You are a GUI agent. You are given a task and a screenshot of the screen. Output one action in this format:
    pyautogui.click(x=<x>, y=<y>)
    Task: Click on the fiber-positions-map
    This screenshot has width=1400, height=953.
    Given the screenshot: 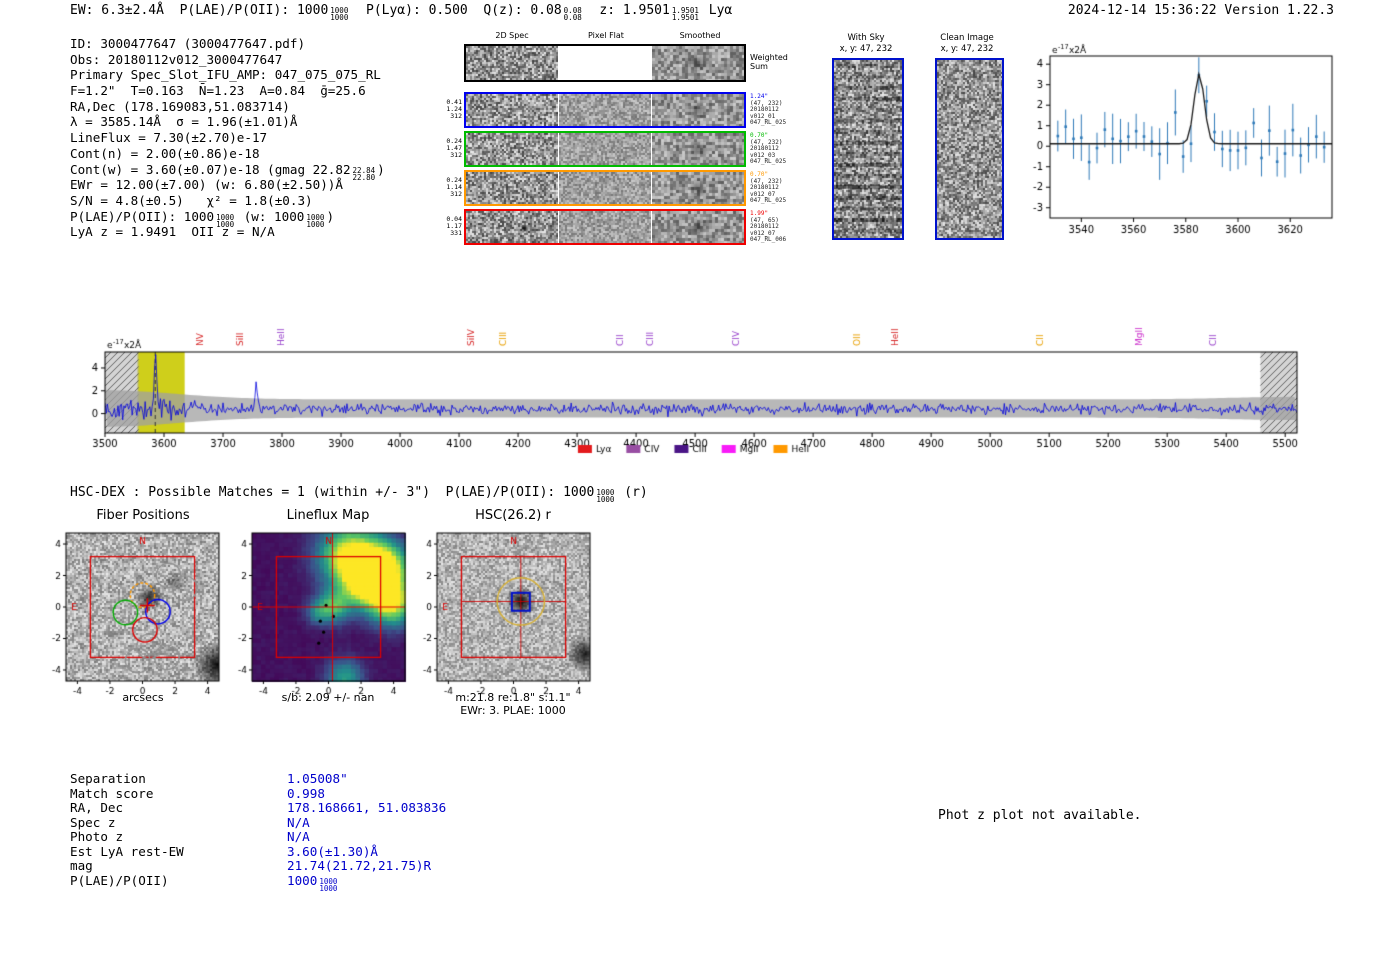 What is the action you would take?
    pyautogui.click(x=131, y=612)
    